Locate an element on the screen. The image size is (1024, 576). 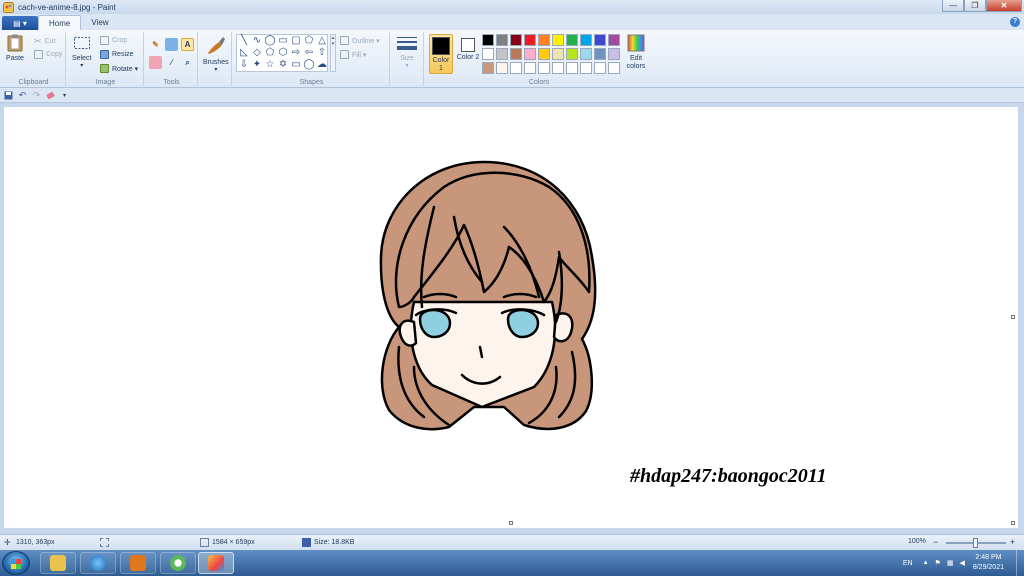
show-hidden-icons: ▲ is located at coordinates (926, 563).